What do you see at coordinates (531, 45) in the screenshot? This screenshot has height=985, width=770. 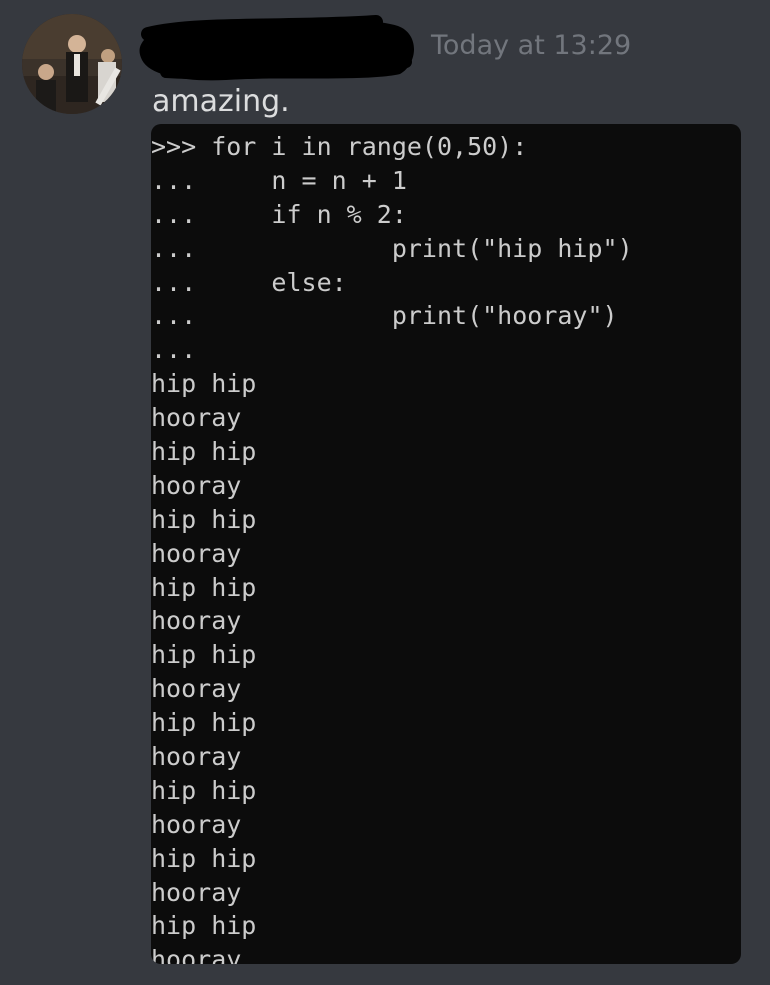 I see `message-timestamp: Today at 13:29` at bounding box center [531, 45].